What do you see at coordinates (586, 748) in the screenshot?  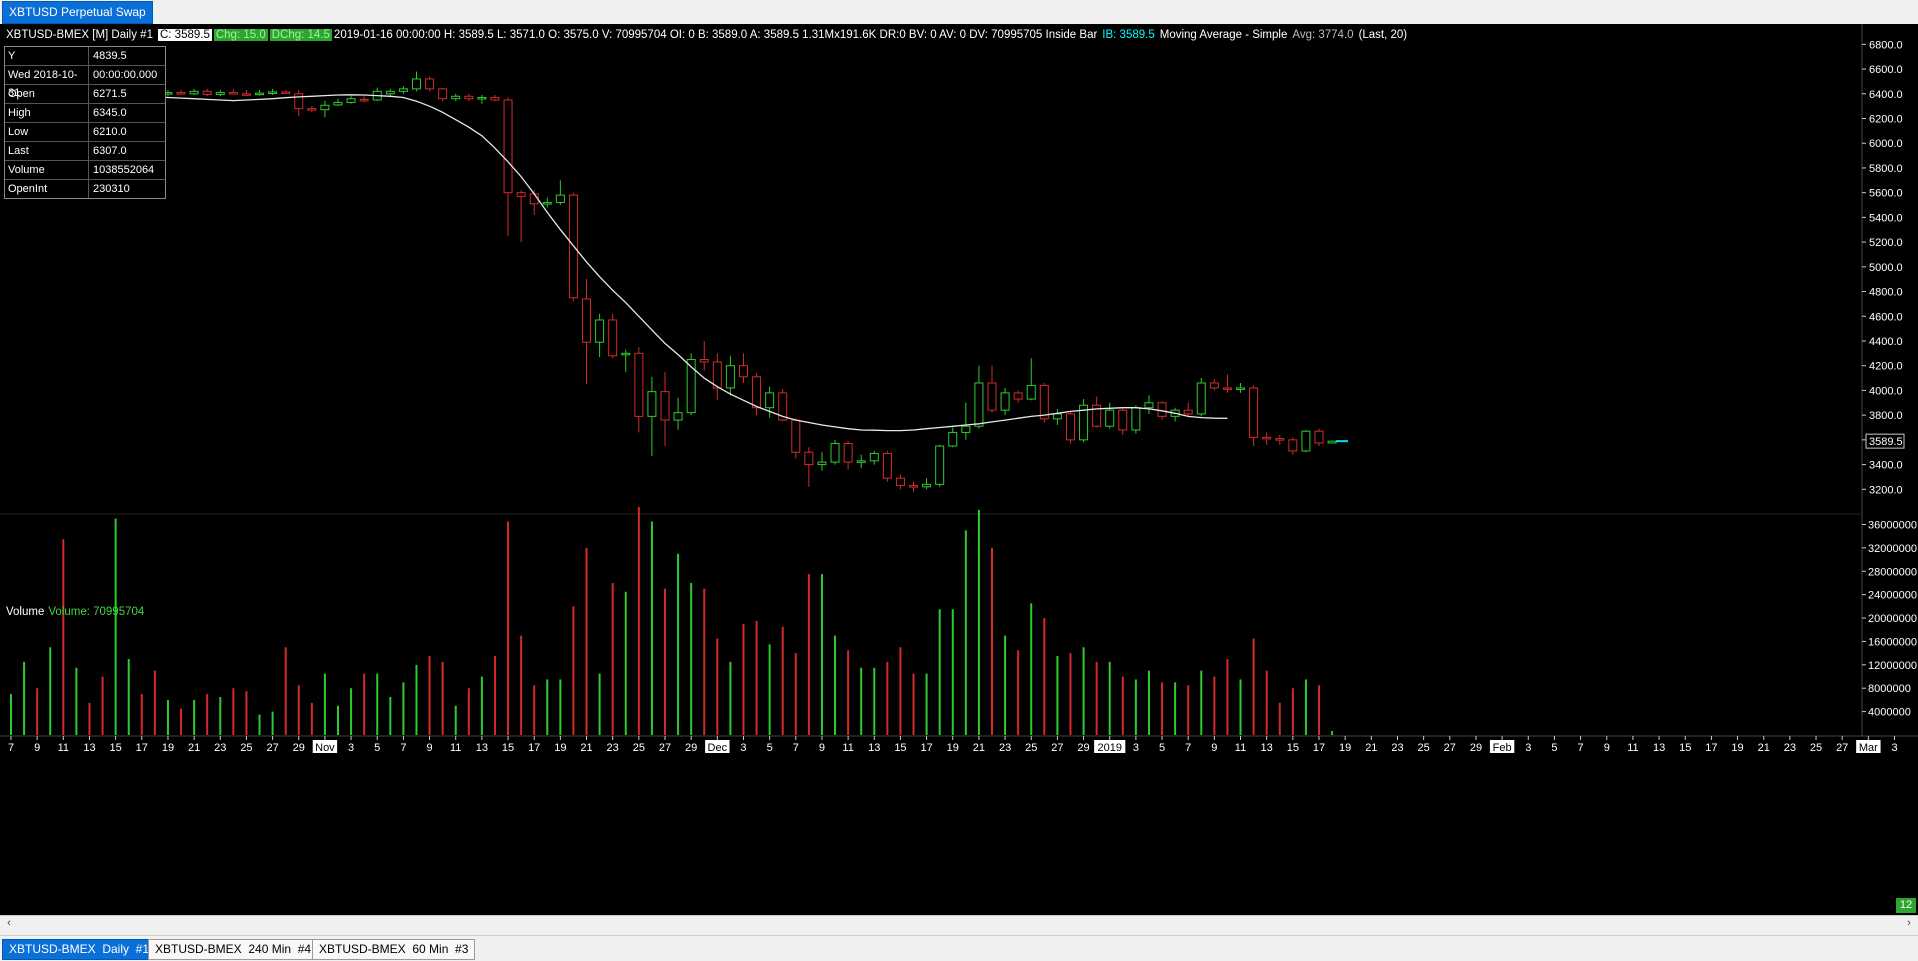 I see `time-tick-label: 21` at bounding box center [586, 748].